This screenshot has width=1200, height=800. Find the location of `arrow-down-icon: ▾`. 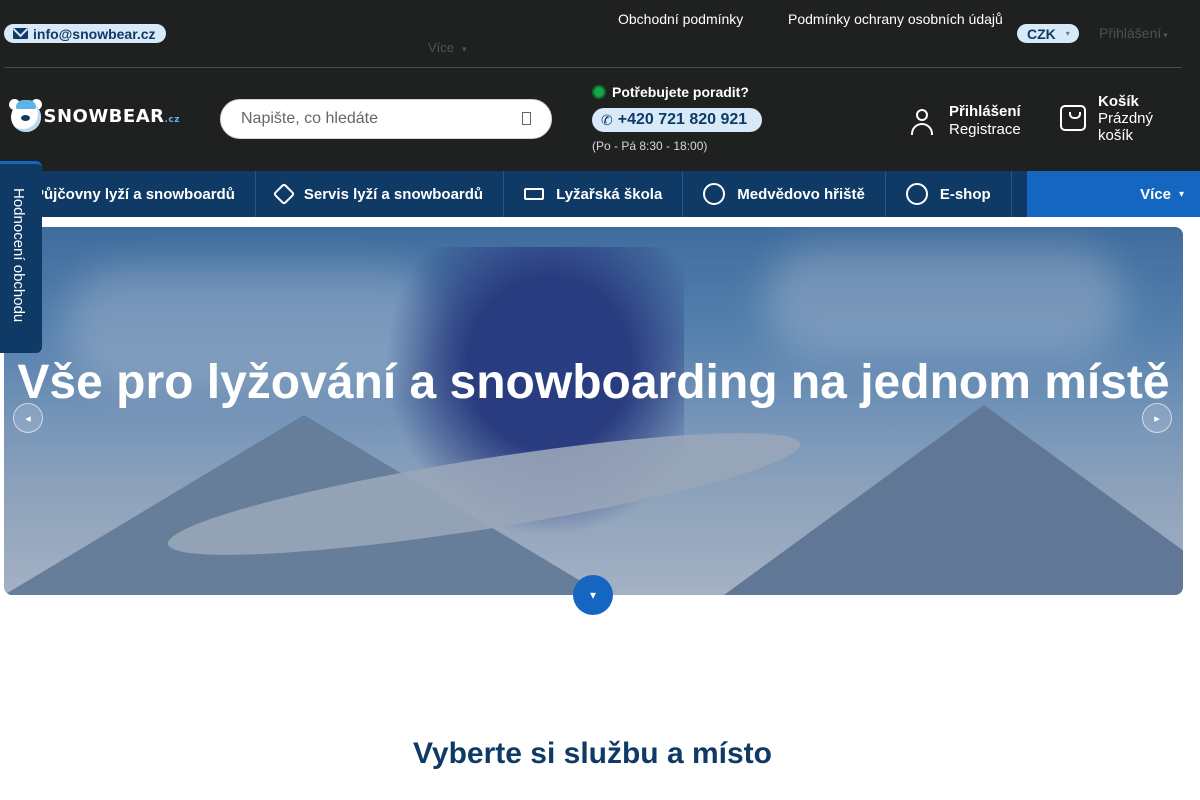

arrow-down-icon: ▾ is located at coordinates (593, 595).